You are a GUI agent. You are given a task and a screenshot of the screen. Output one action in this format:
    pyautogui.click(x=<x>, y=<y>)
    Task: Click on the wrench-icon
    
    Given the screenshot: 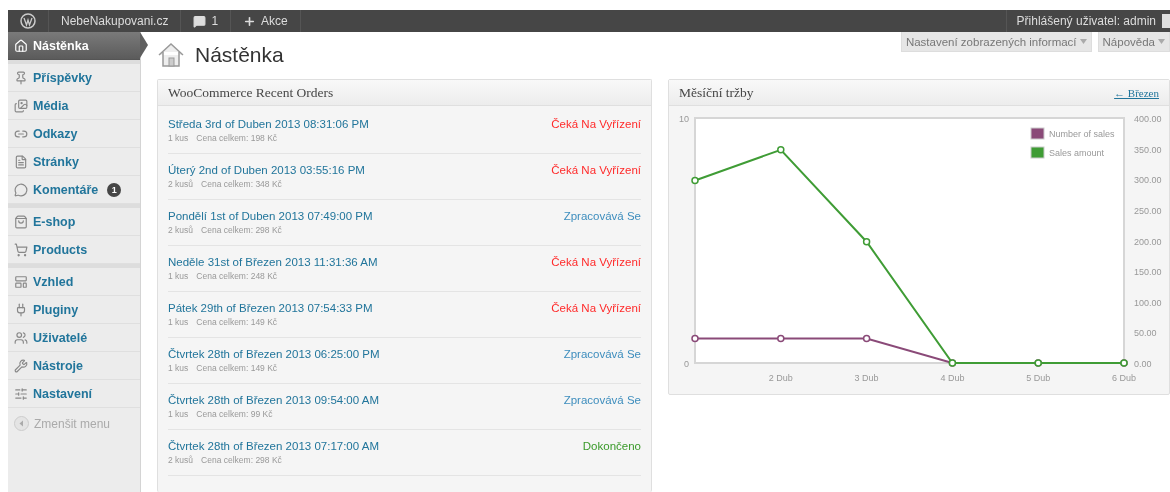 What is the action you would take?
    pyautogui.click(x=21, y=365)
    